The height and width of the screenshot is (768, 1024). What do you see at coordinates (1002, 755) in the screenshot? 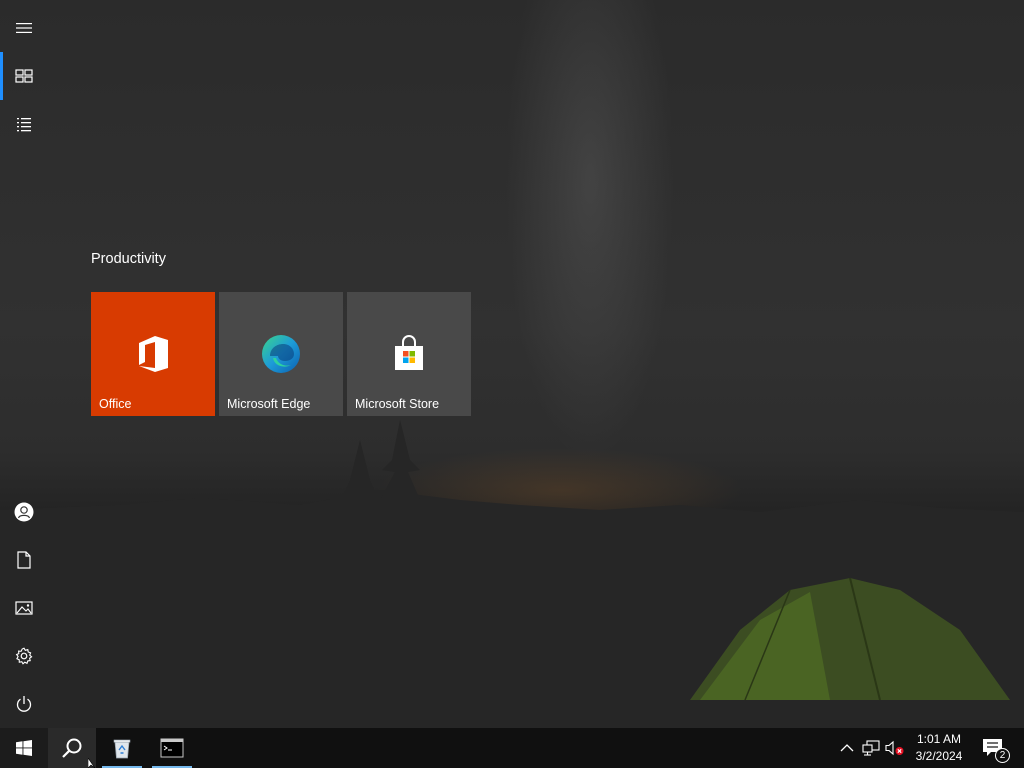
I see `notification-count-badge: 2` at bounding box center [1002, 755].